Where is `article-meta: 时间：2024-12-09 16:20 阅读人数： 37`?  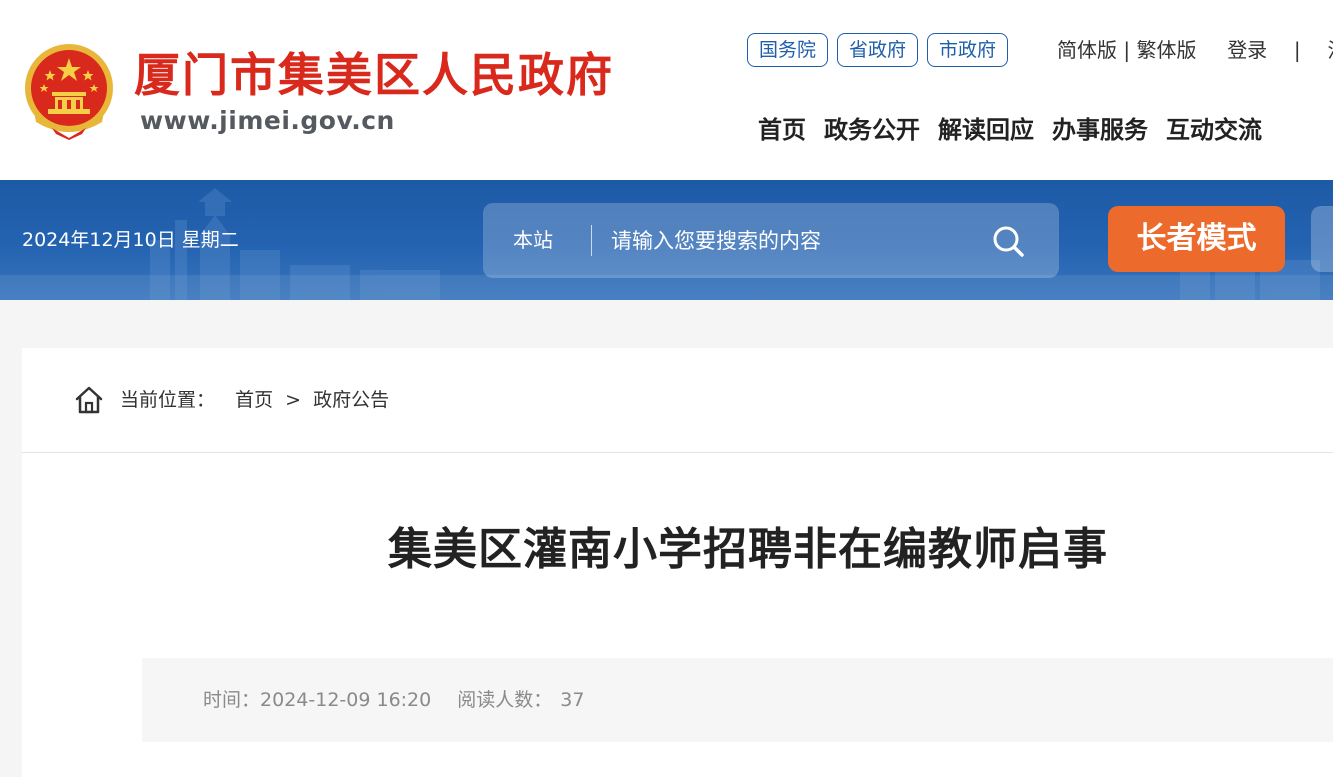 article-meta: 时间：2024-12-09 16:20 阅读人数： 37 is located at coordinates (393, 700).